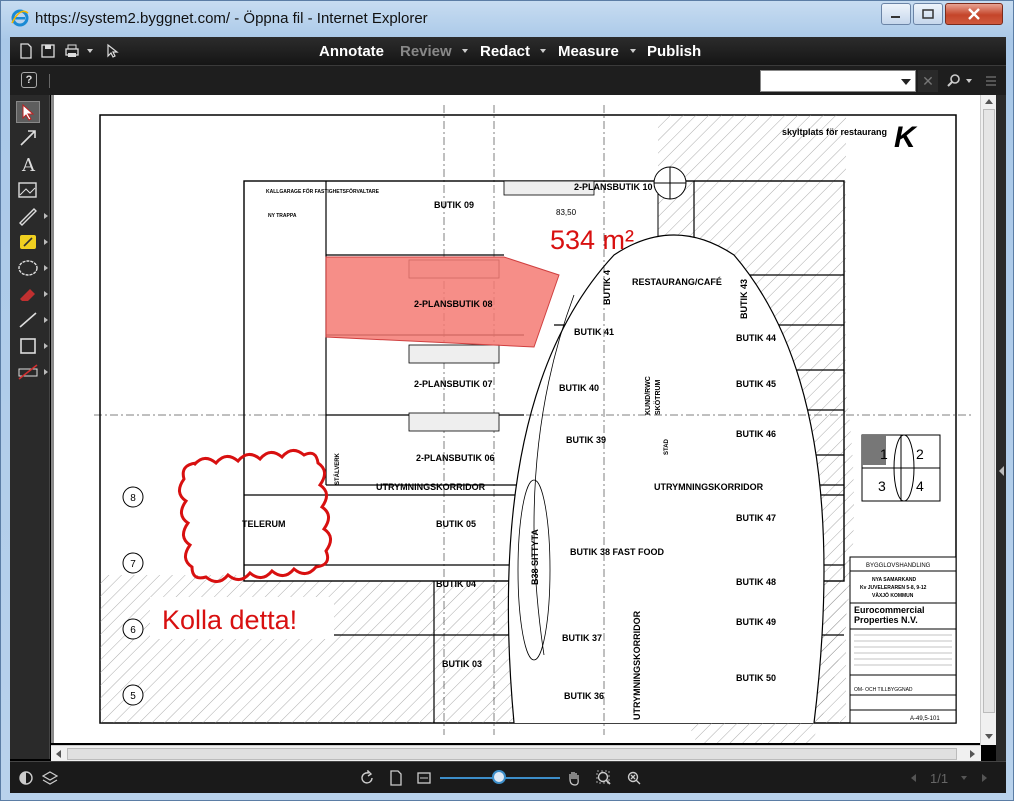  What do you see at coordinates (426, 51) in the screenshot?
I see `menu-review: Review` at bounding box center [426, 51].